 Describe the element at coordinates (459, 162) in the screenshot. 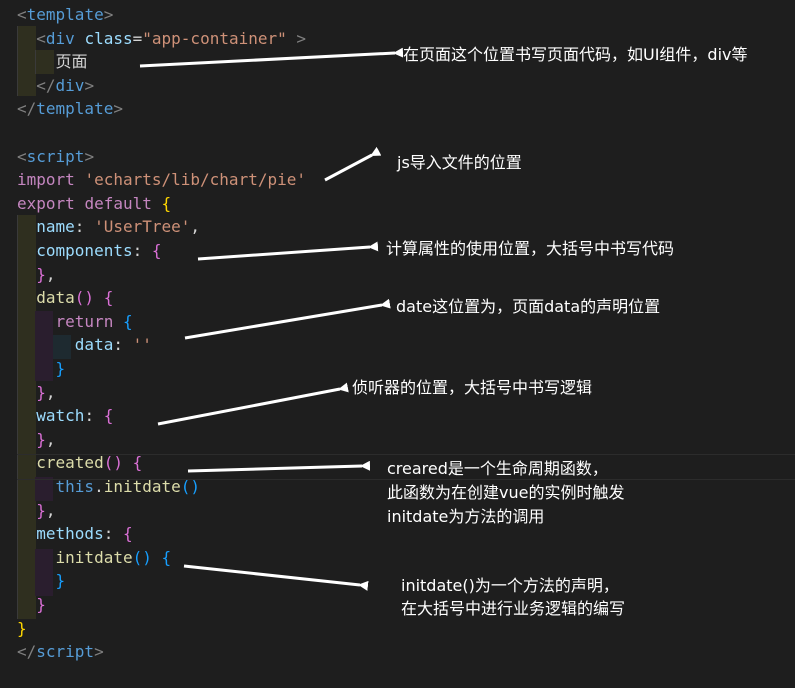

I see `annotation-js-import: js导入文件的位置` at that location.